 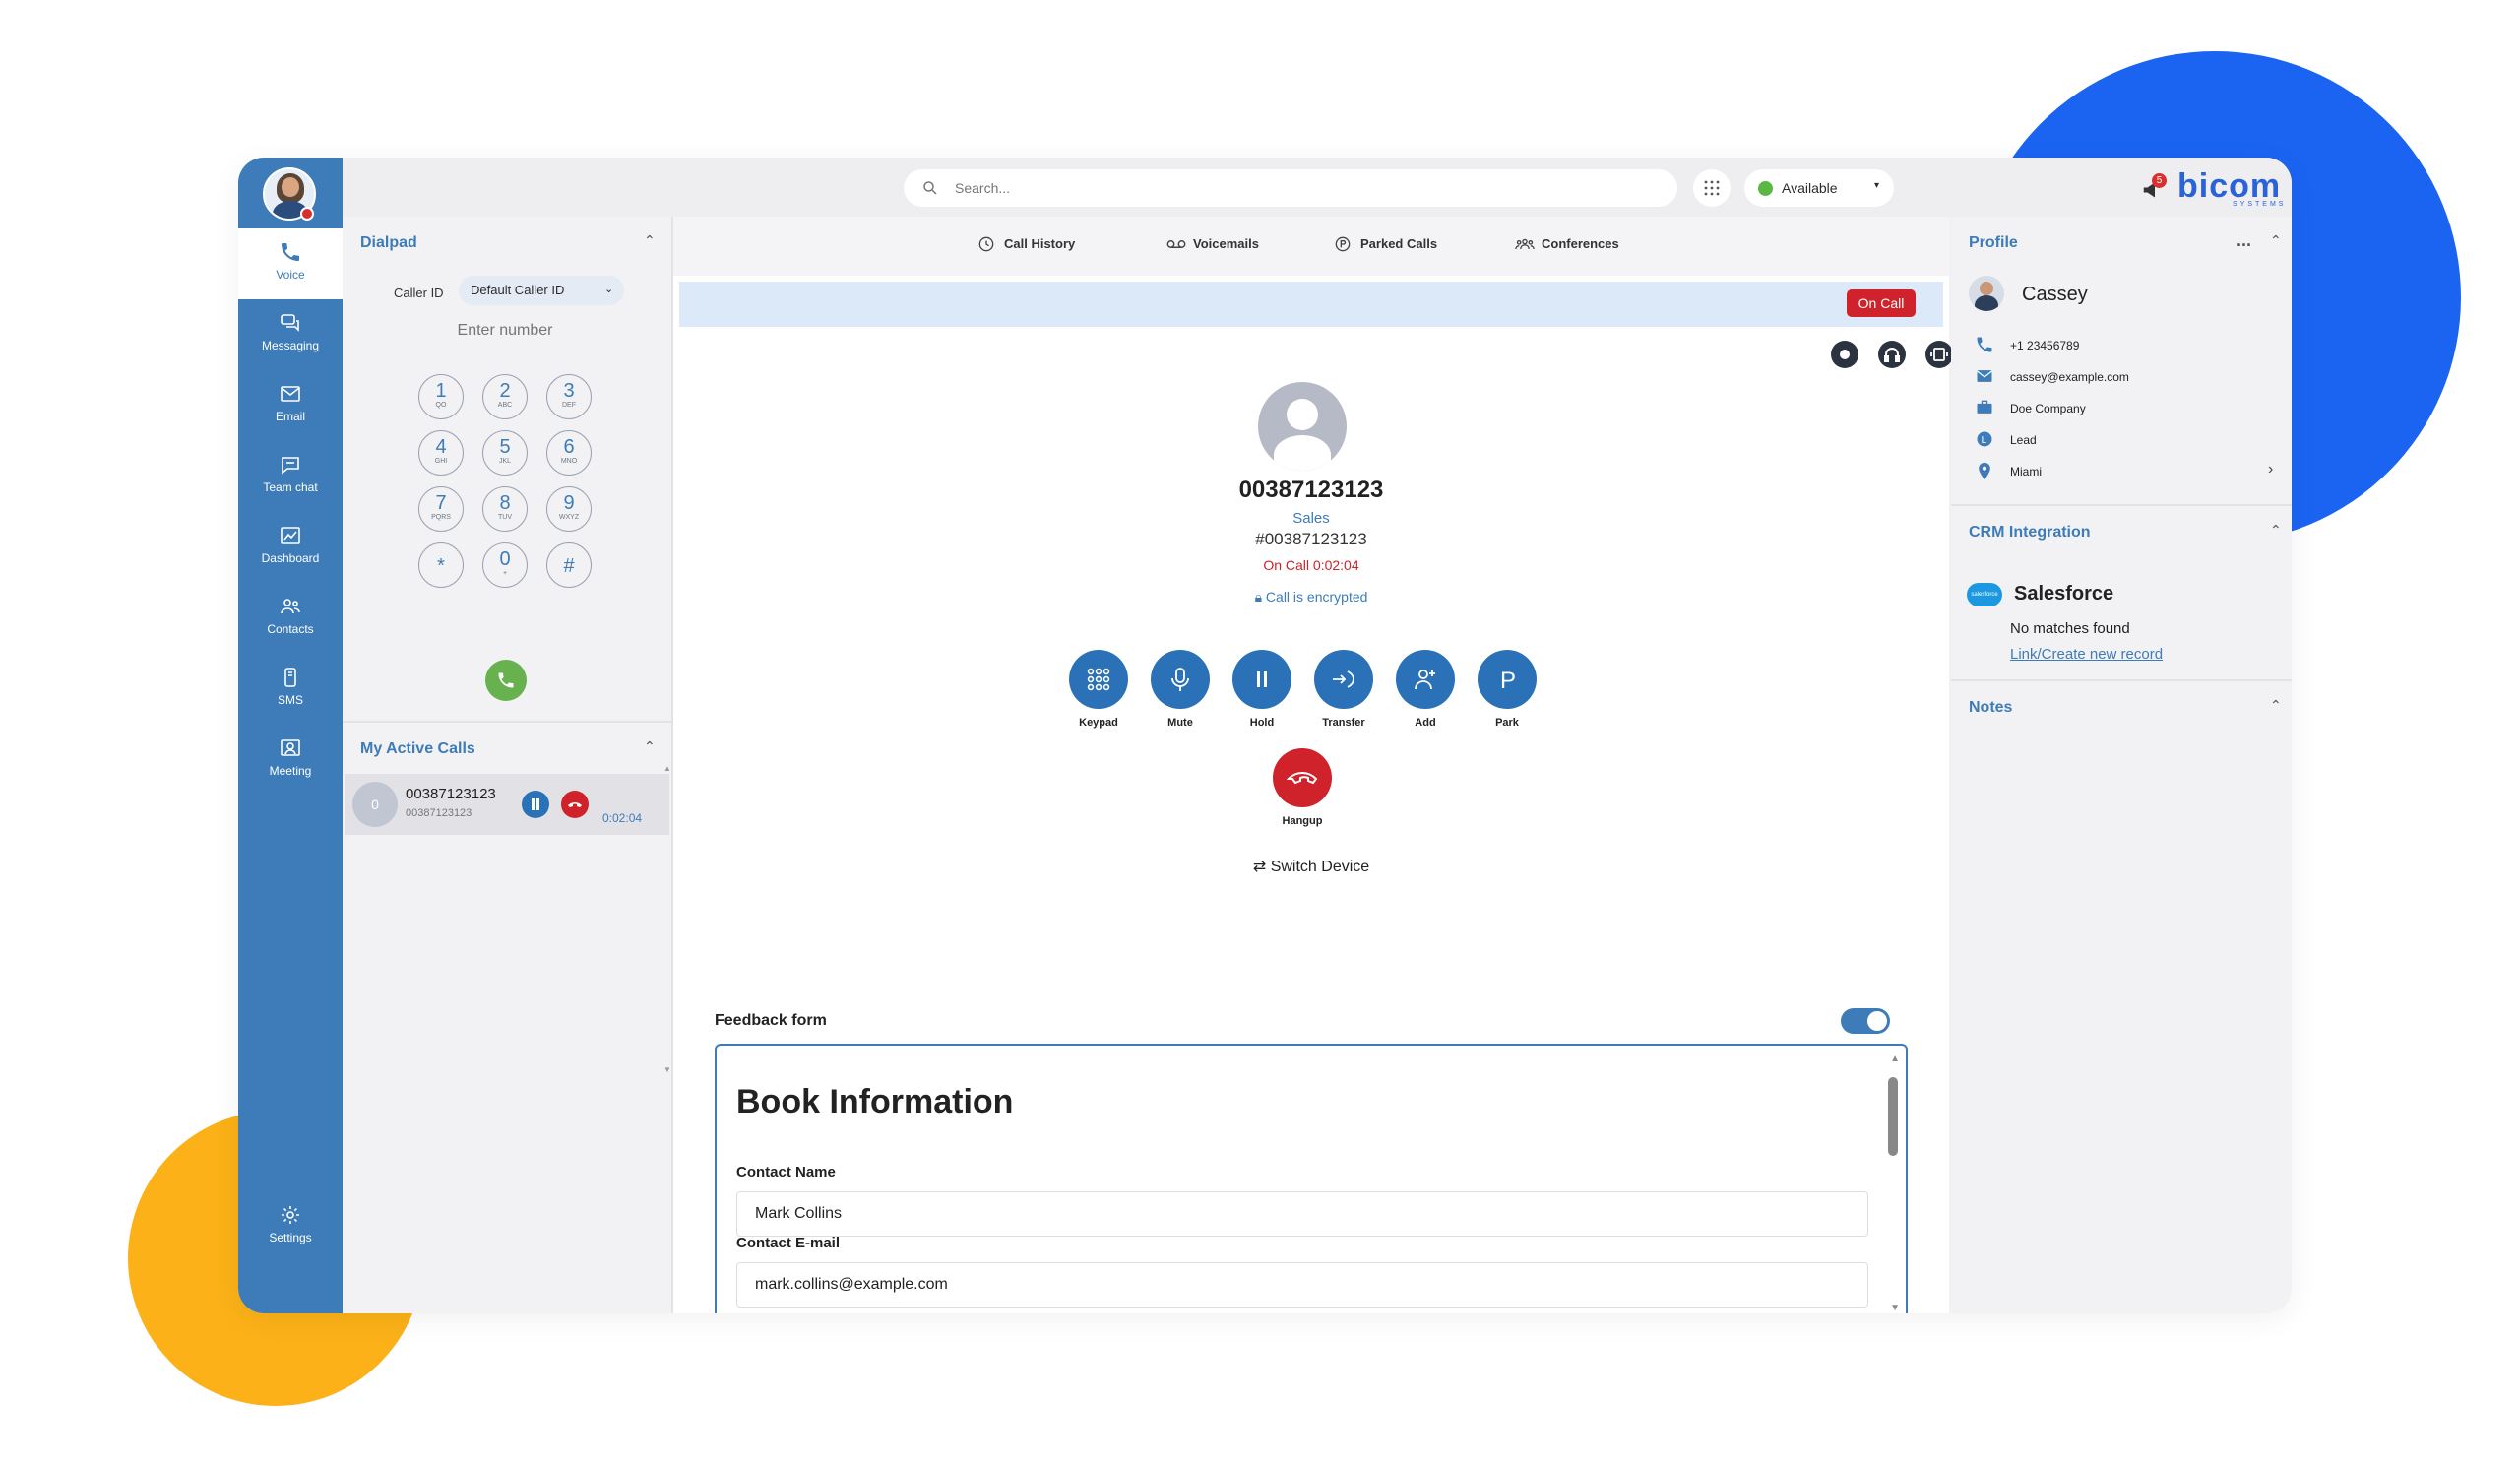 I want to click on active-call-duration: 0:02:04, so click(x=622, y=818).